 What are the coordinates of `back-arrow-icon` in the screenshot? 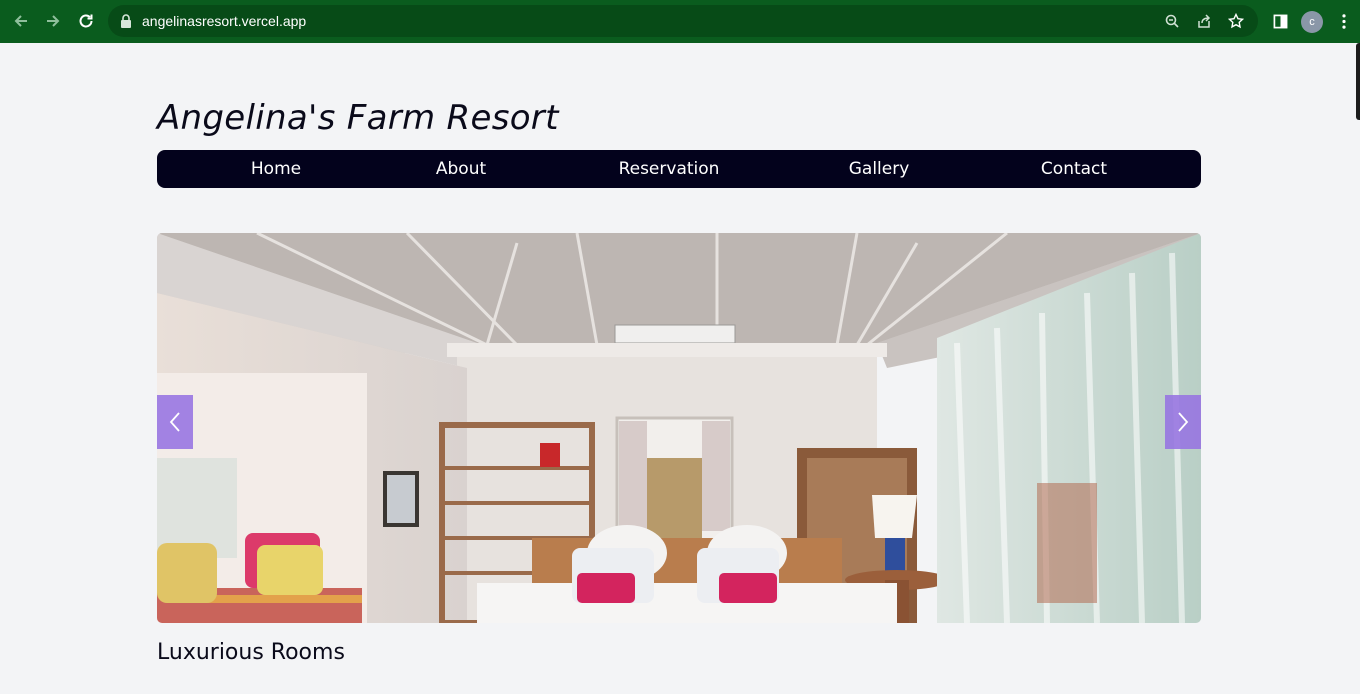 It's located at (21, 21).